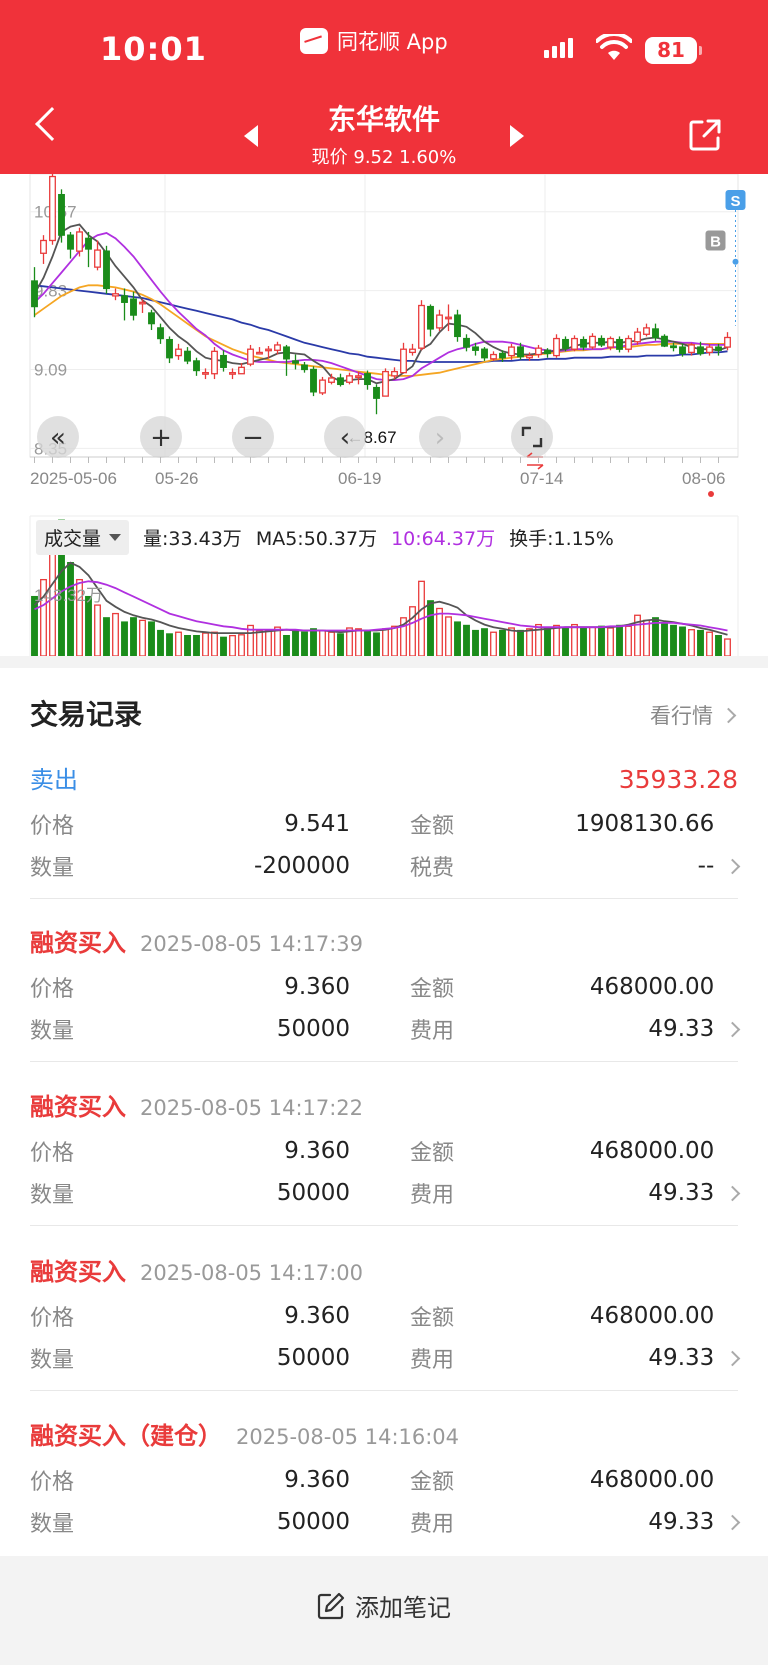  Describe the element at coordinates (681, 1193) in the screenshot. I see `fee-value: 49.33` at that location.